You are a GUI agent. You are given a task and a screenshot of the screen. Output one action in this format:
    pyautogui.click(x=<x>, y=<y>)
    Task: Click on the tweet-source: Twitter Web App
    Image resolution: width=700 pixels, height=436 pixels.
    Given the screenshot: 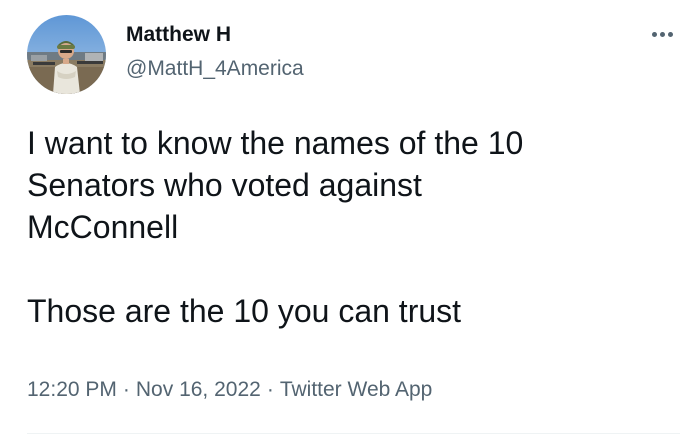 What is the action you would take?
    pyautogui.click(x=356, y=389)
    